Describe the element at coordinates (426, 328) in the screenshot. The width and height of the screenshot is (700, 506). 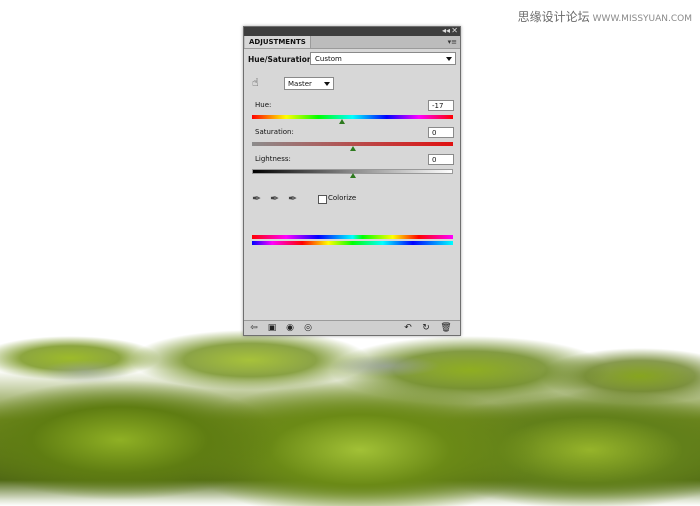
I see `reset-icon: ↻` at that location.